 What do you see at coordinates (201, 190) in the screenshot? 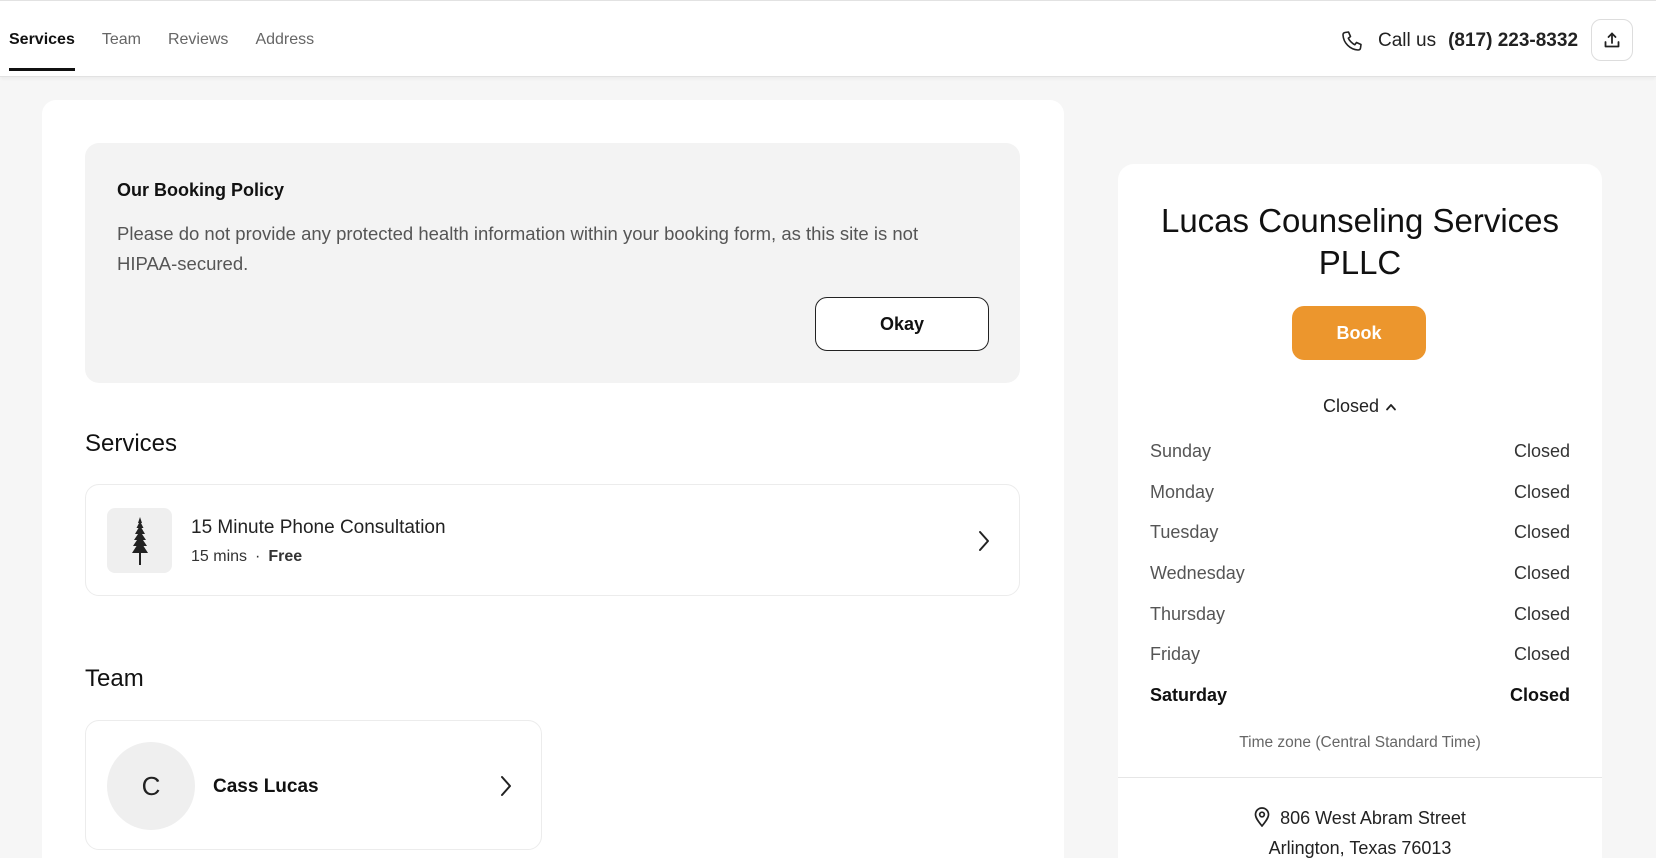
I see `policy-title: Our Booking Policy` at bounding box center [201, 190].